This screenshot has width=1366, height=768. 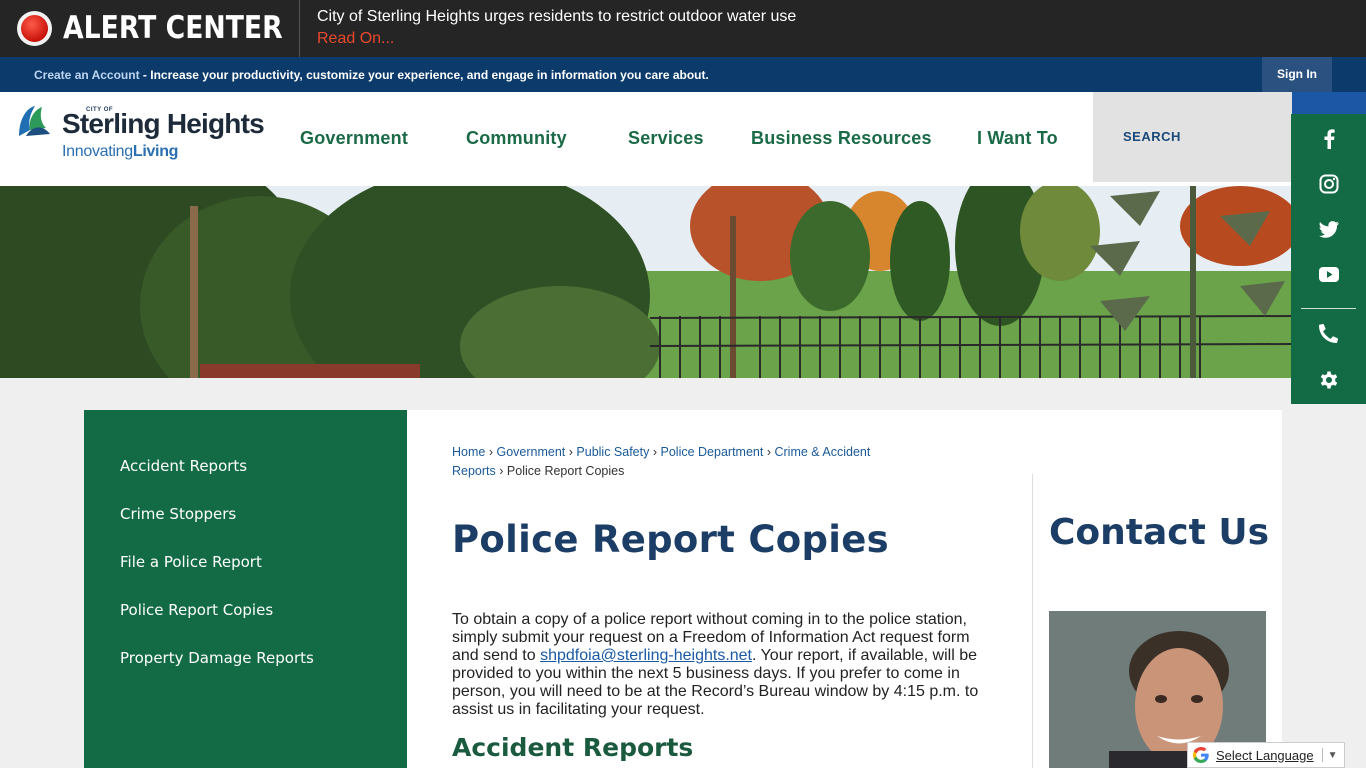 What do you see at coordinates (34, 28) in the screenshot?
I see `alert-icon` at bounding box center [34, 28].